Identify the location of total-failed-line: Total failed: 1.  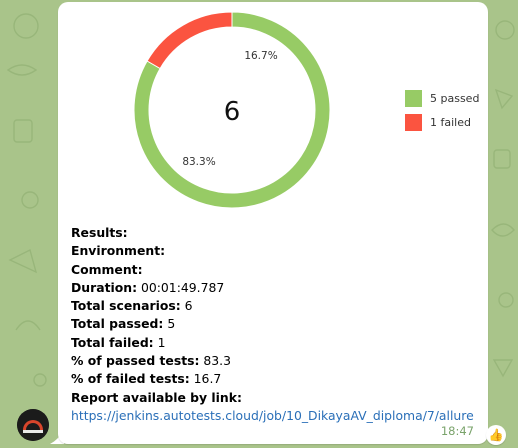
(118, 342).